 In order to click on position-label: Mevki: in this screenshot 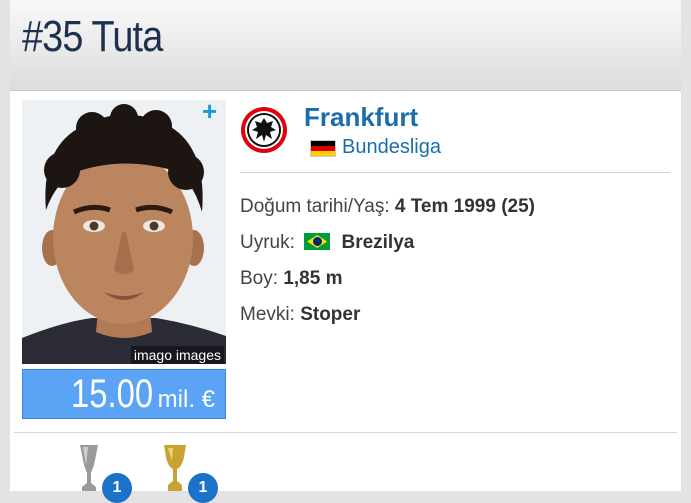, I will do `click(267, 314)`.